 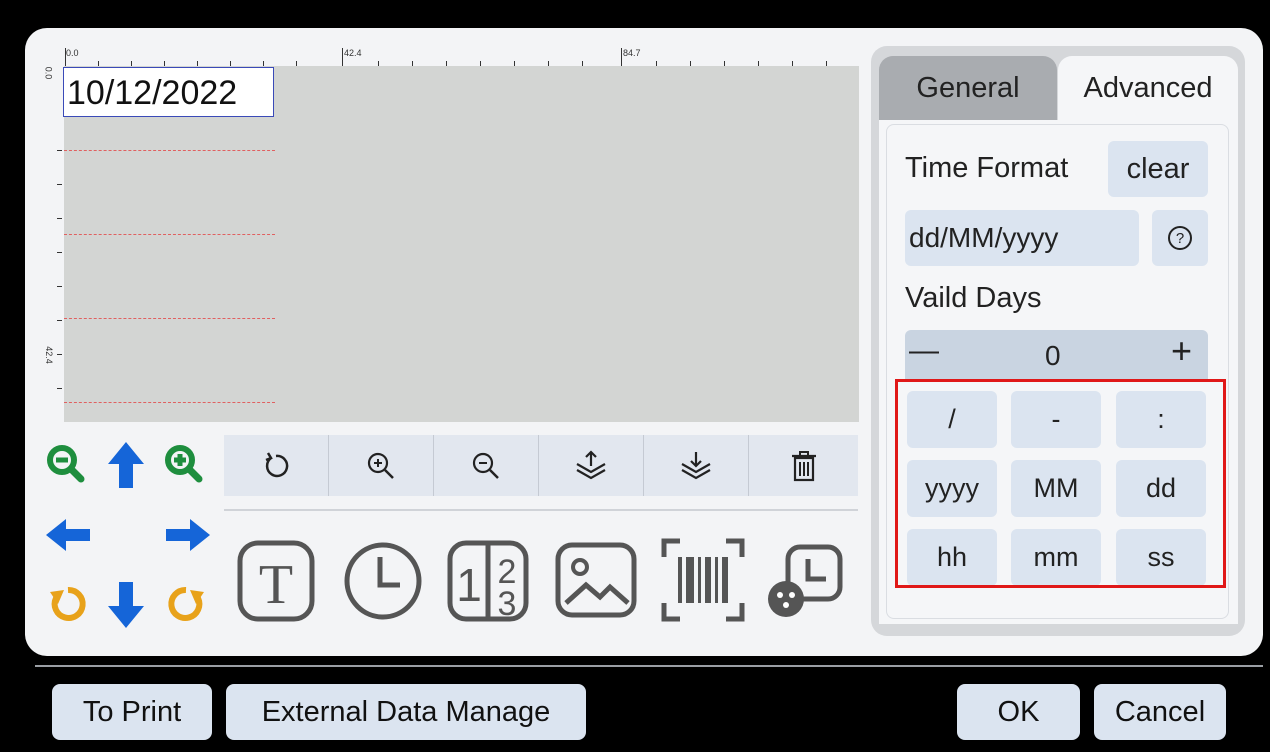 I want to click on delete-icon, so click(x=803, y=465).